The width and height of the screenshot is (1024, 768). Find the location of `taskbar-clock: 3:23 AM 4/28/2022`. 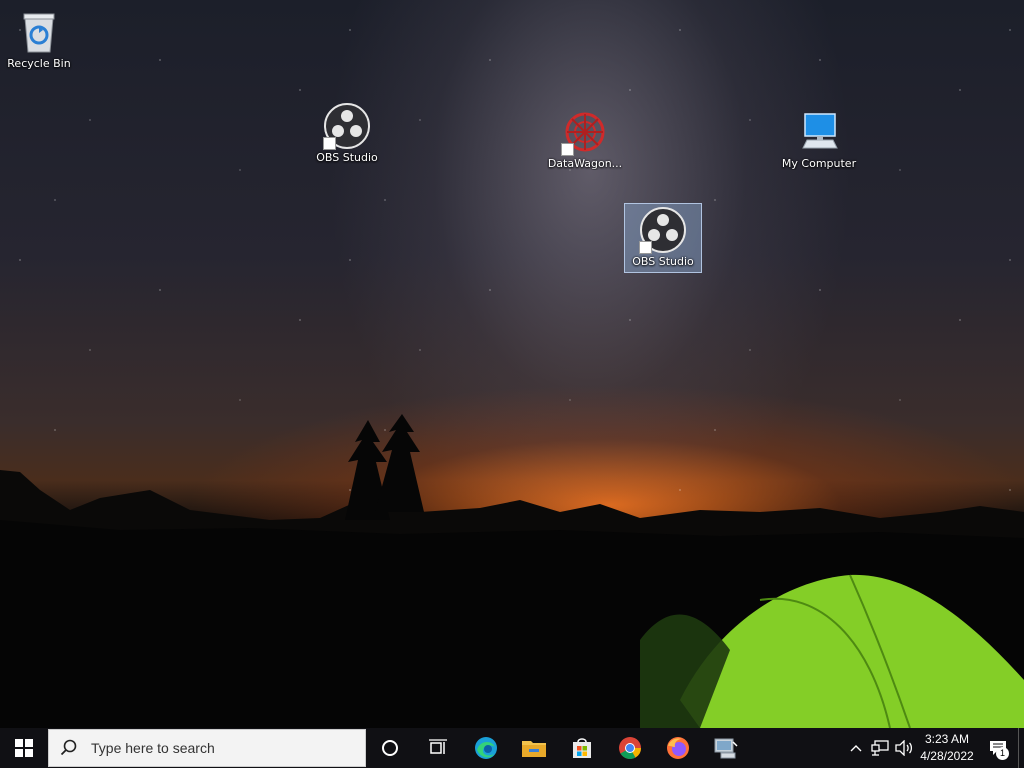

taskbar-clock: 3:23 AM 4/28/2022 is located at coordinates (947, 748).